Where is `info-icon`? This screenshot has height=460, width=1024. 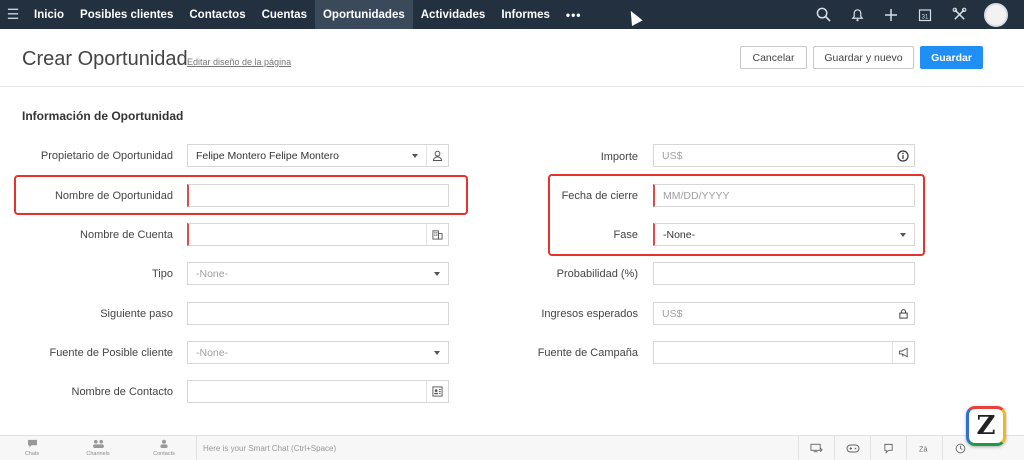
info-icon is located at coordinates (903, 155).